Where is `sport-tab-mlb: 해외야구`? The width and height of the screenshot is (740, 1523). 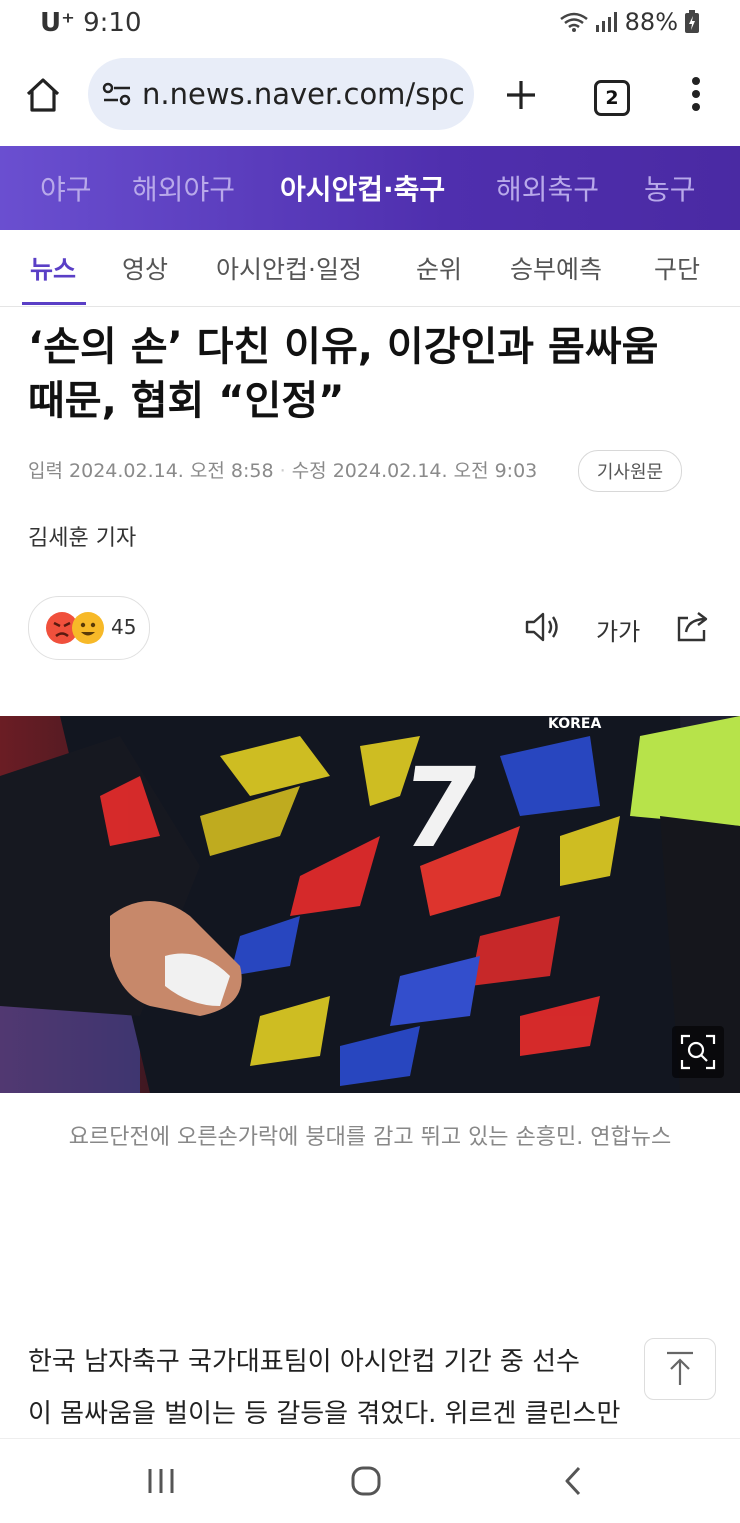
sport-tab-mlb: 해외야구 is located at coordinates (183, 188).